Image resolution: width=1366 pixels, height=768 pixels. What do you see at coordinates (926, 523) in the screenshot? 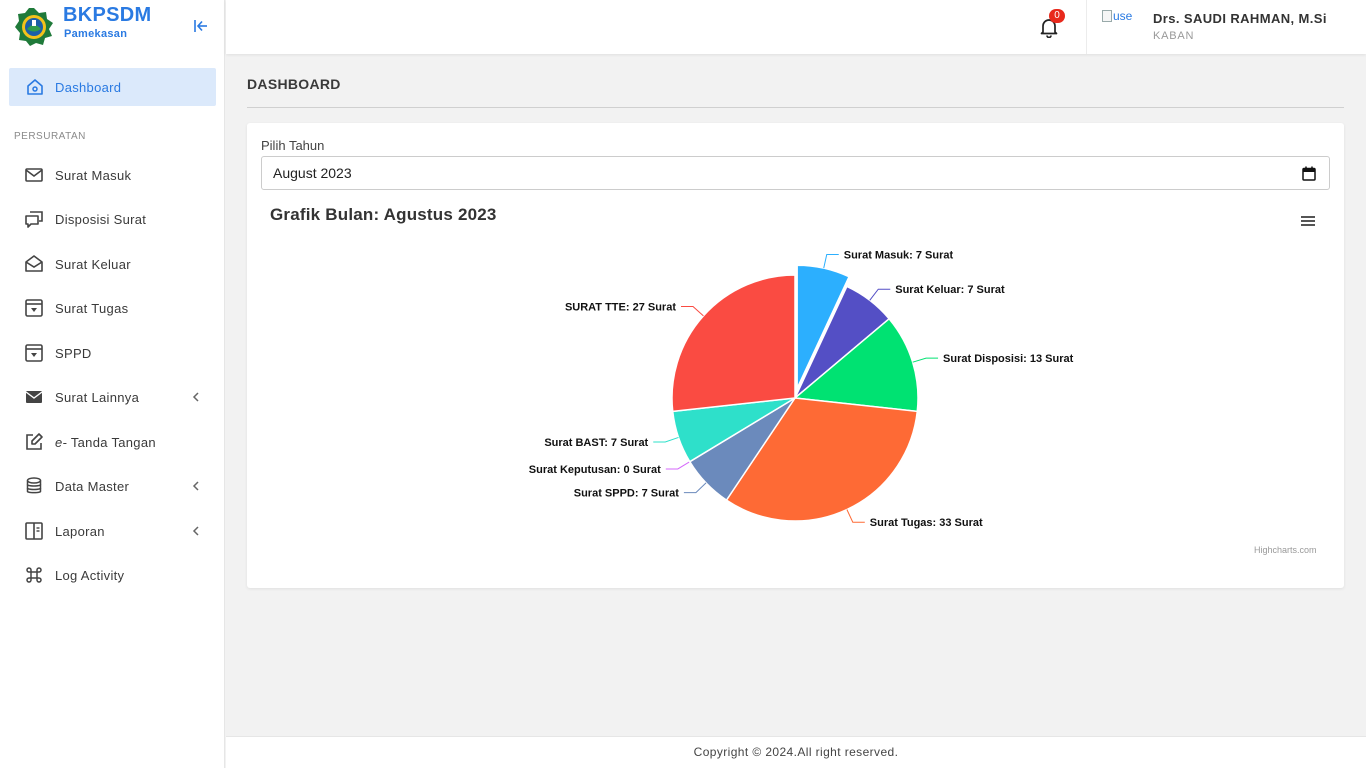
I see `data-label-surat-tugas: Surat Tugas: 33 Surat` at bounding box center [926, 523].